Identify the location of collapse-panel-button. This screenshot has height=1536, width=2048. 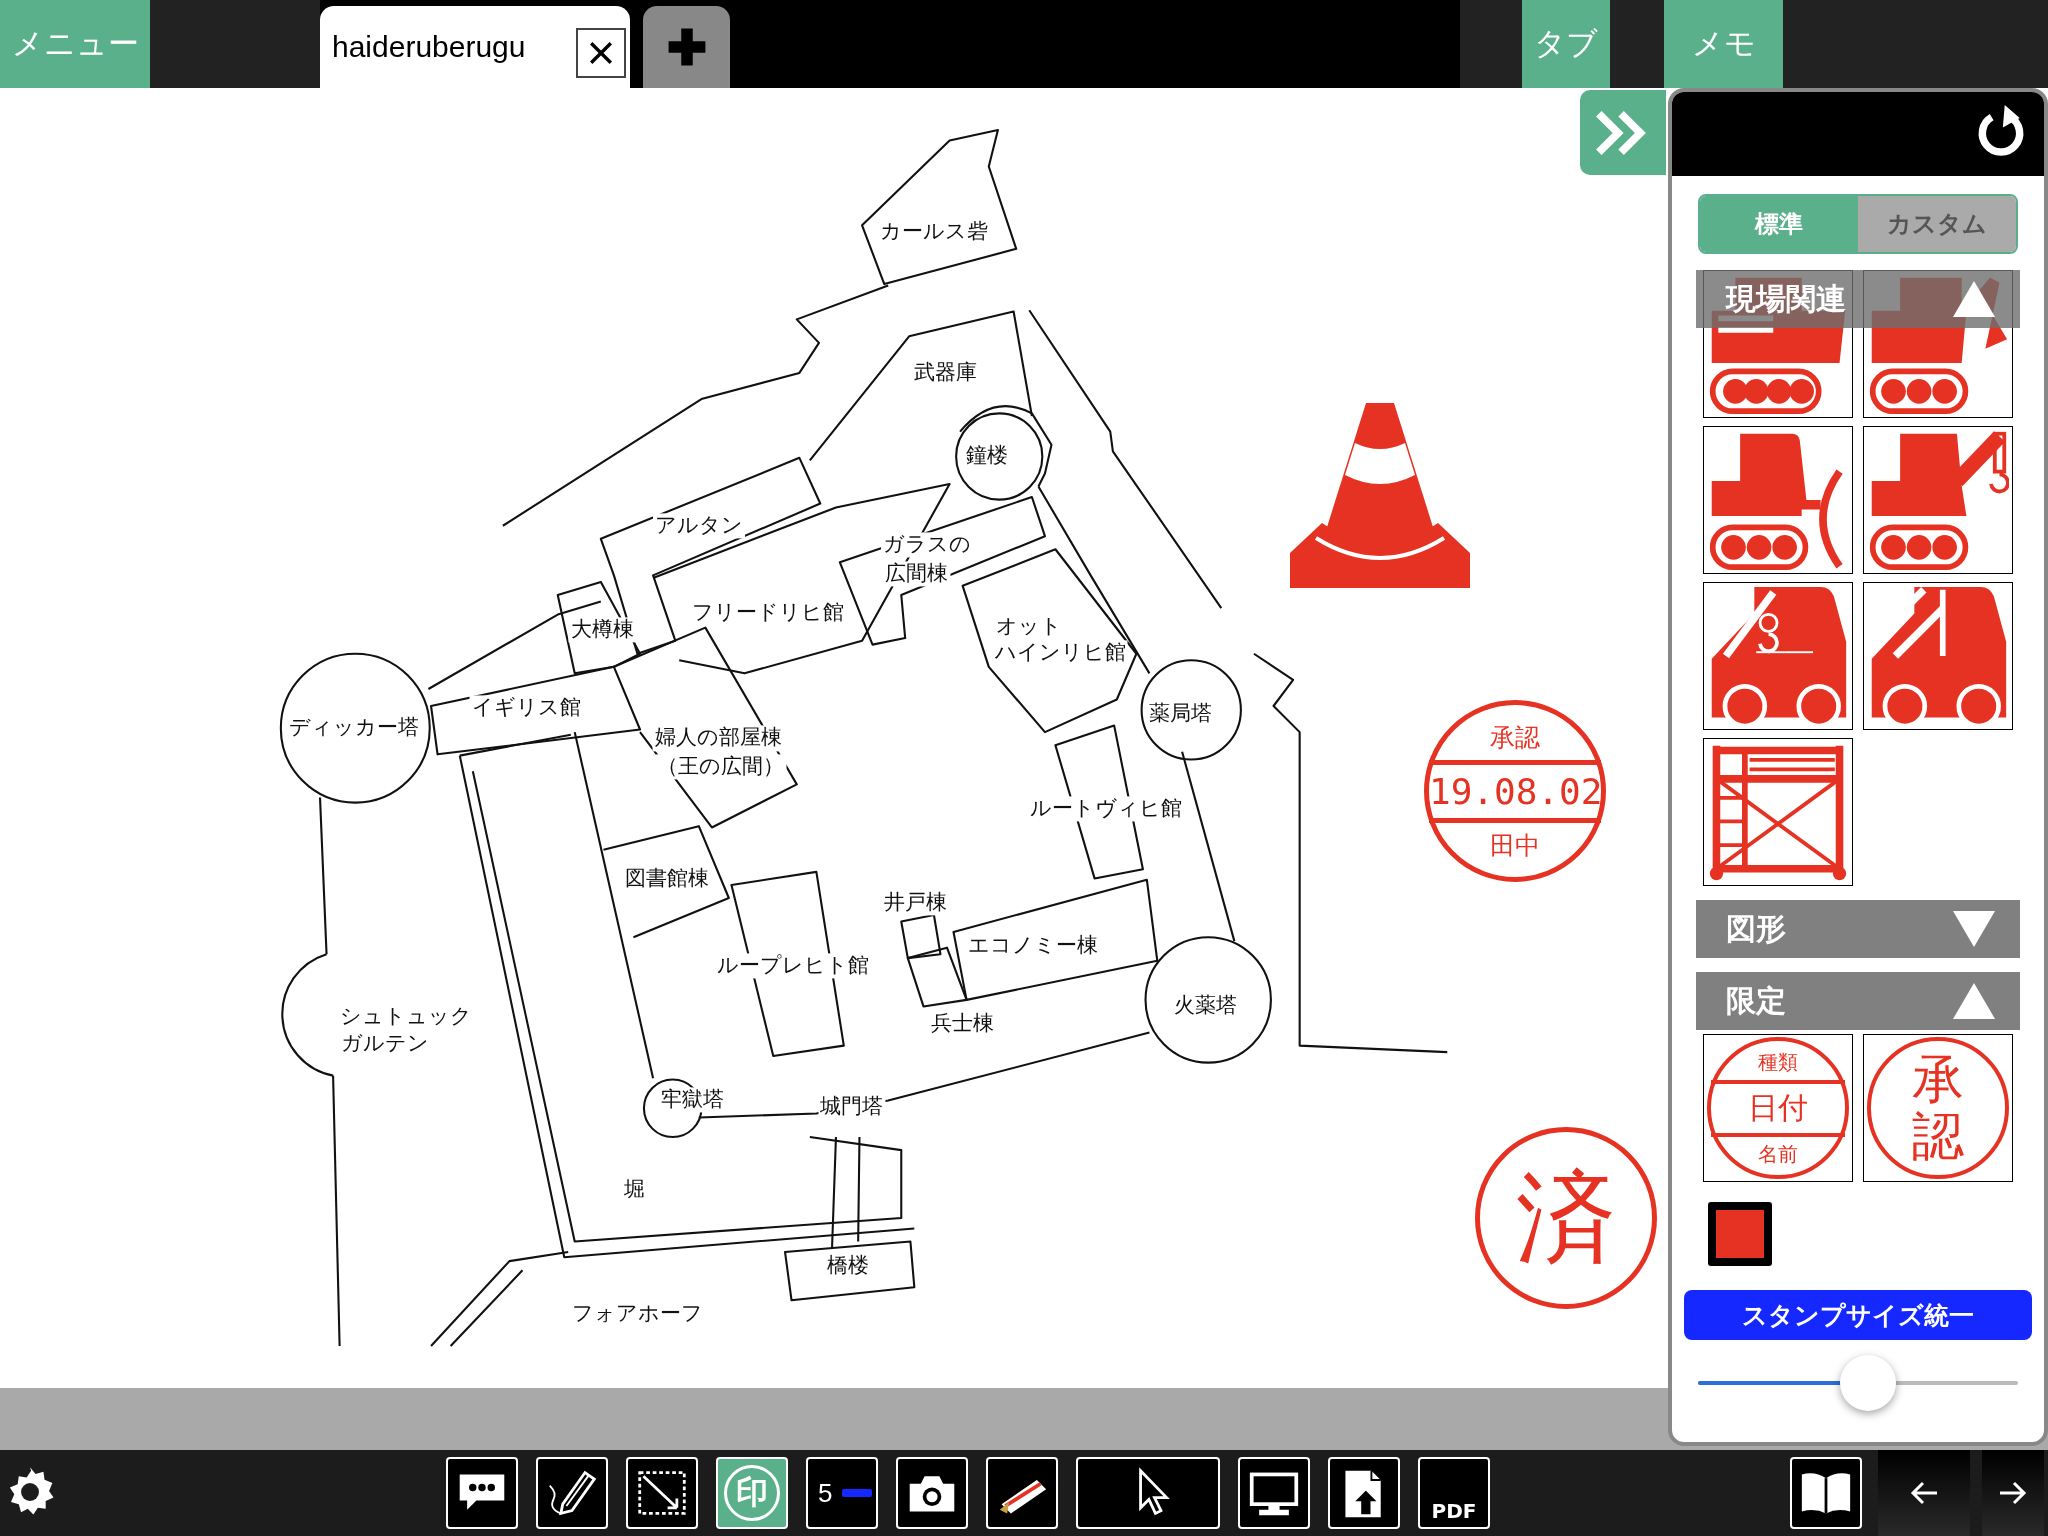
(1623, 132).